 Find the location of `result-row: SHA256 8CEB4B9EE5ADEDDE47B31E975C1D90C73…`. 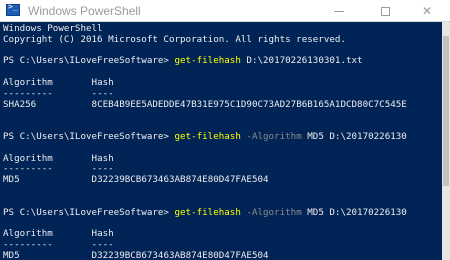

result-row: SHA256 8CEB4B9EE5ADEDDE47B31E975C1D90C73… is located at coordinates (222, 104).